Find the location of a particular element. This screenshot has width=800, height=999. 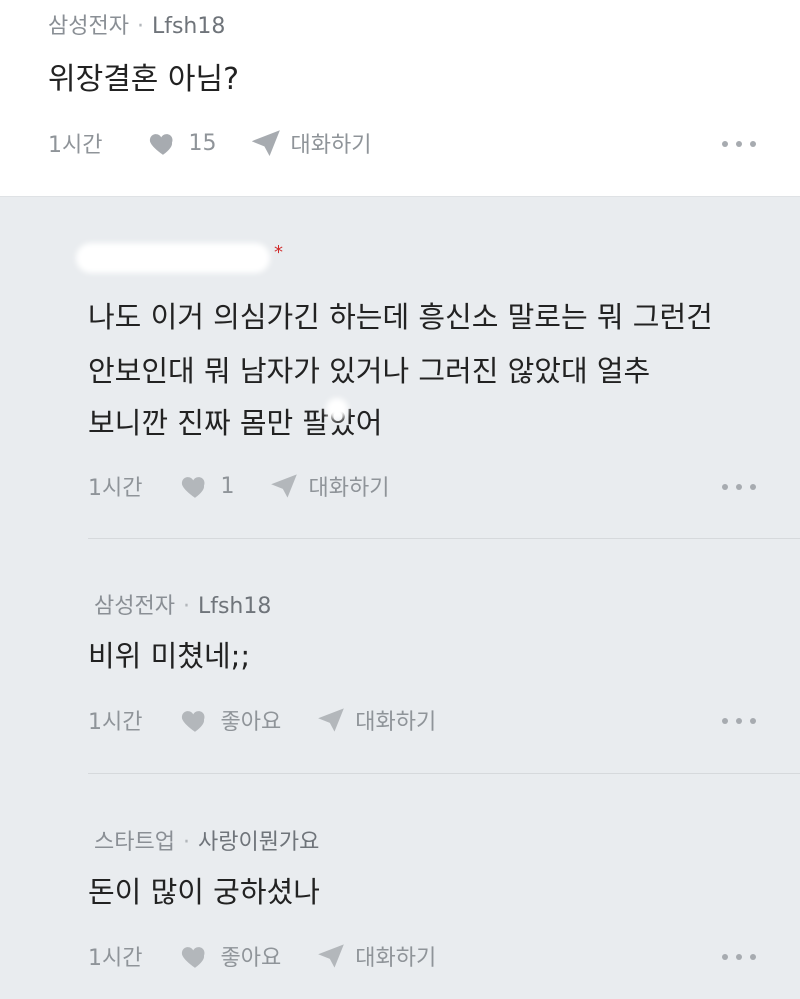

blurred-author is located at coordinates (173, 258).